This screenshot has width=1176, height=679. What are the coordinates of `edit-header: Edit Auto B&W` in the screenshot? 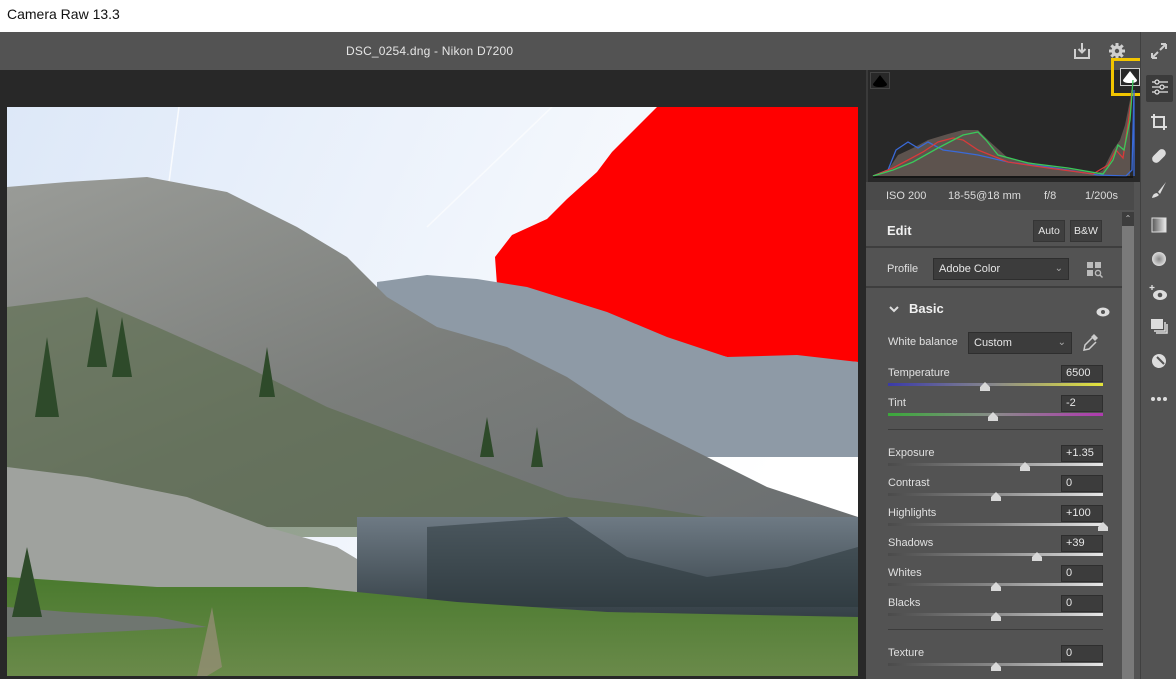 It's located at (994, 230).